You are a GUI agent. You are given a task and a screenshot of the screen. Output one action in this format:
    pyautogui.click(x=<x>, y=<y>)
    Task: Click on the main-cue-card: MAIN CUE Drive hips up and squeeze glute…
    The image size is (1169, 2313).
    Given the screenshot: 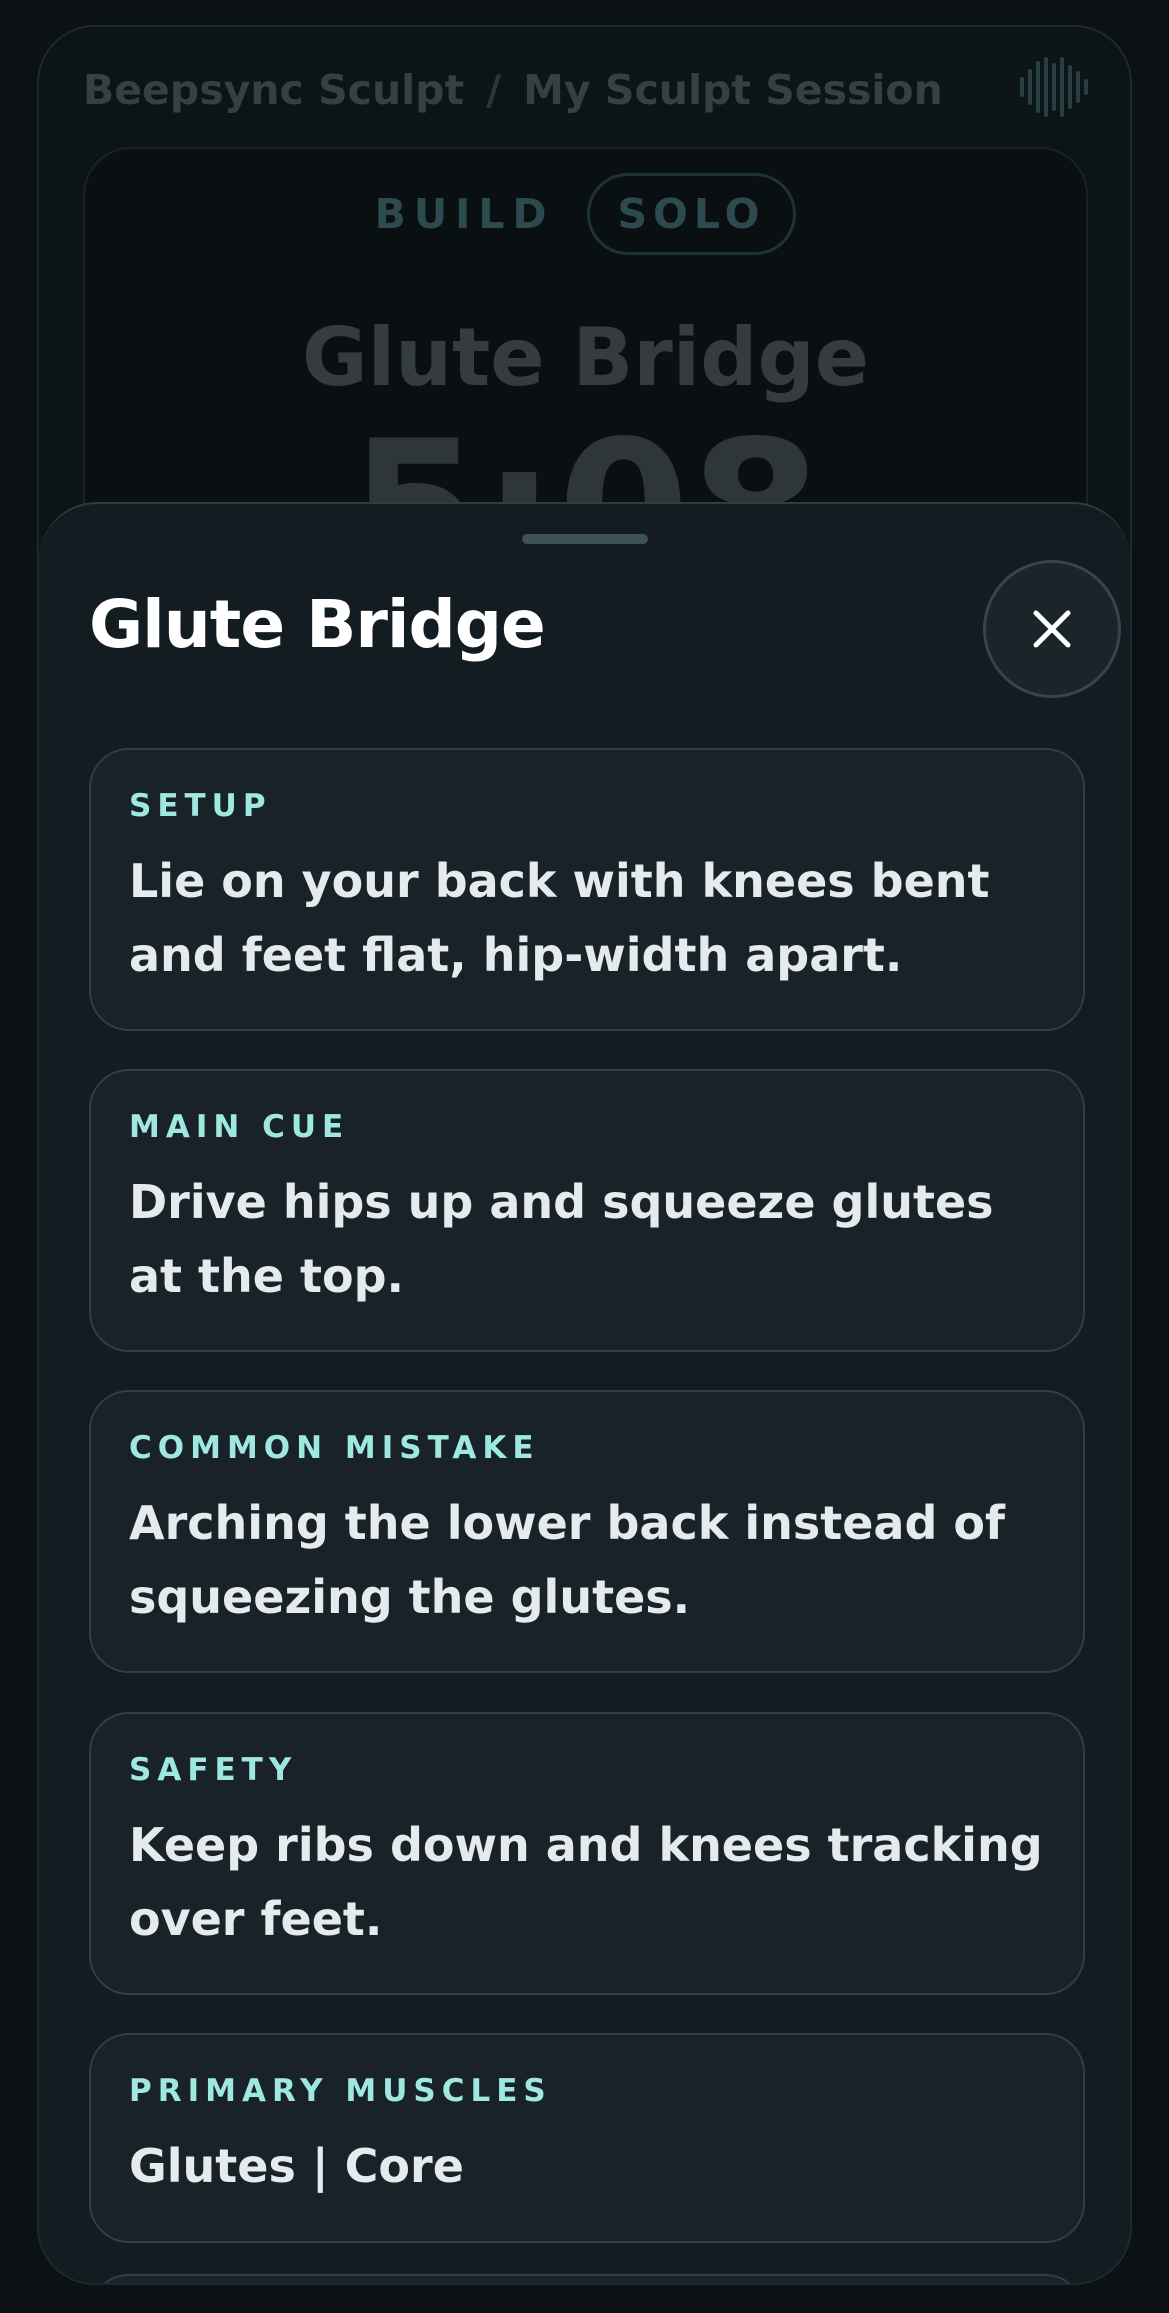 What is the action you would take?
    pyautogui.click(x=587, y=1210)
    